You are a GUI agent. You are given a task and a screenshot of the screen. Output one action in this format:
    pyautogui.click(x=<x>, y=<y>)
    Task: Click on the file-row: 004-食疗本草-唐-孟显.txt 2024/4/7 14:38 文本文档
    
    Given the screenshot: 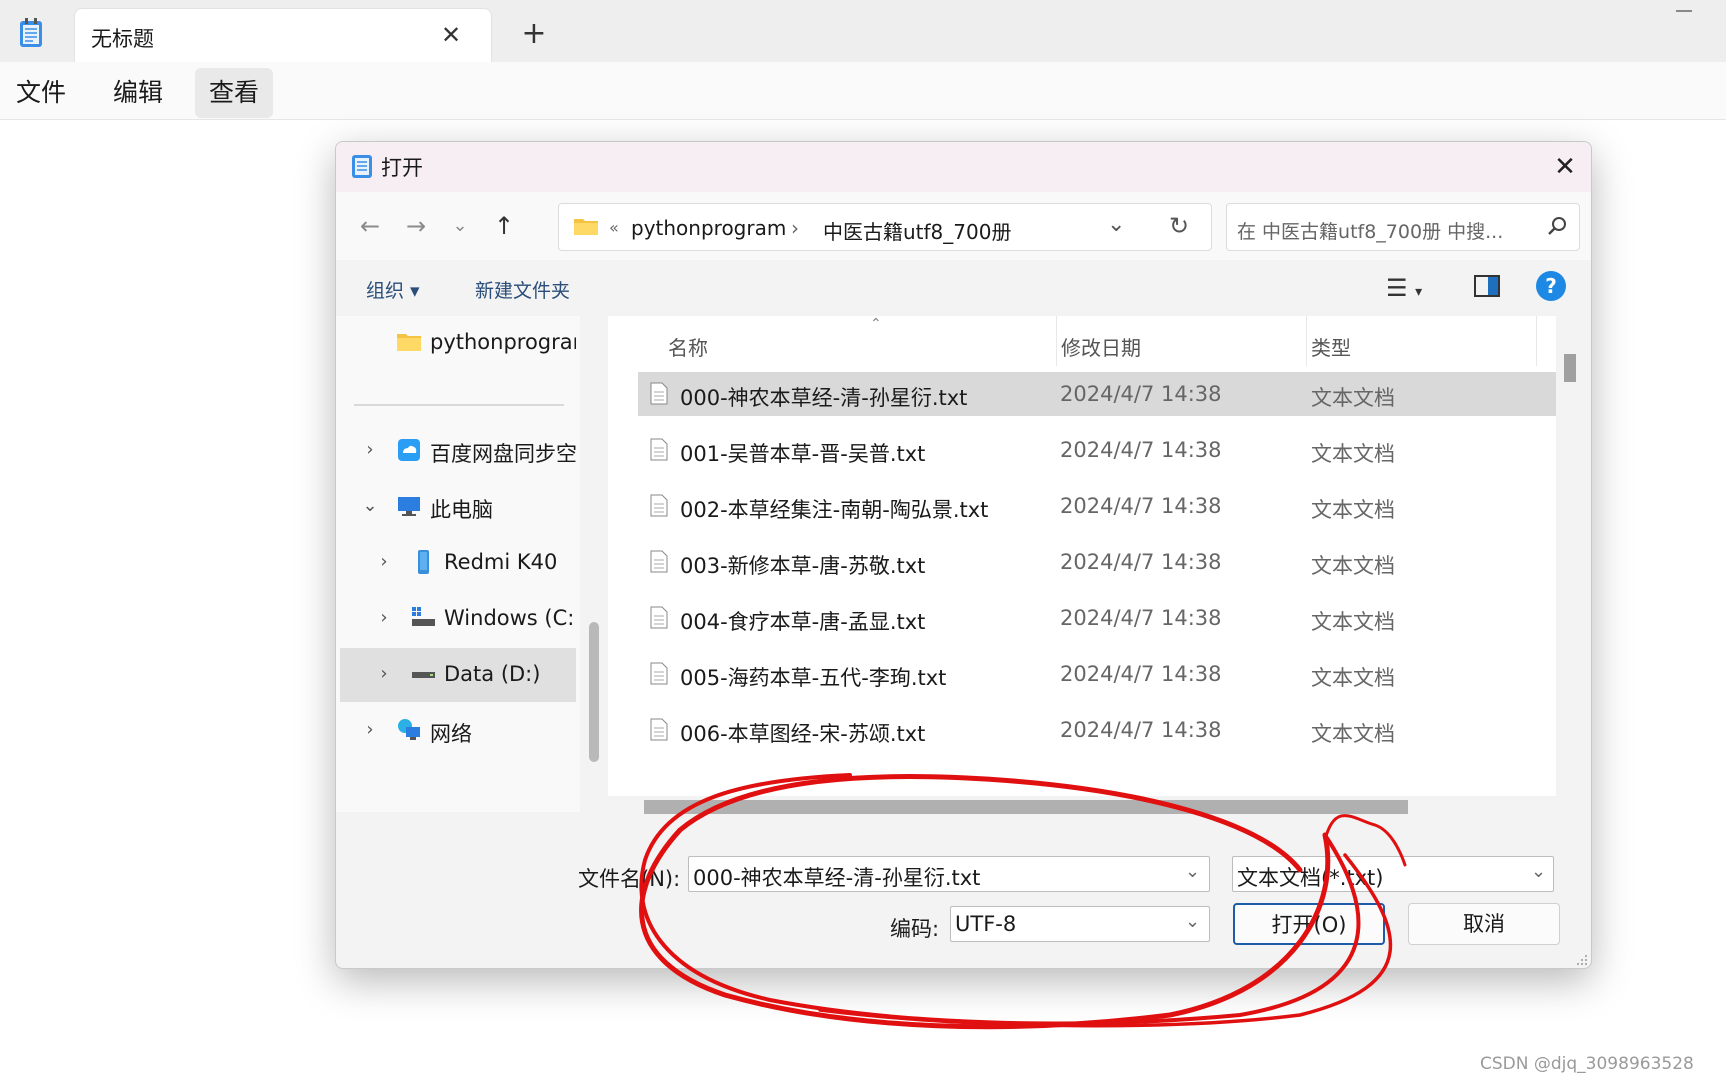 What is the action you would take?
    pyautogui.click(x=1098, y=618)
    